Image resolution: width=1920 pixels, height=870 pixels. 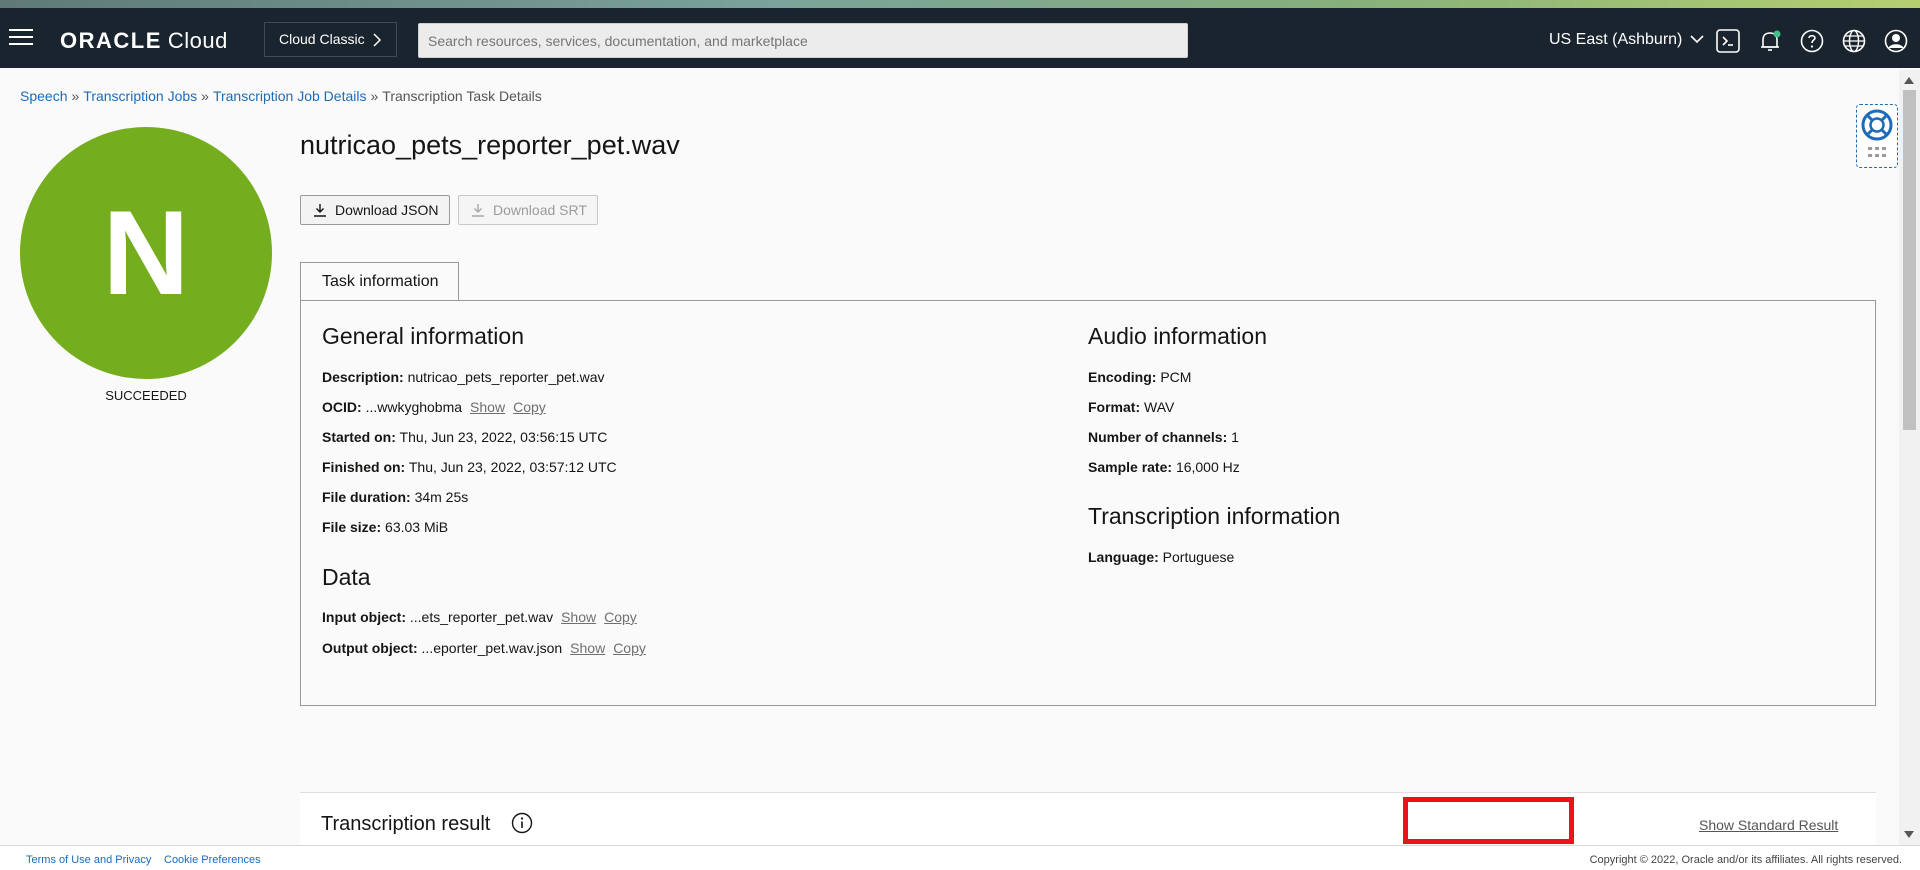 I want to click on tab-label: Task information, so click(x=380, y=281).